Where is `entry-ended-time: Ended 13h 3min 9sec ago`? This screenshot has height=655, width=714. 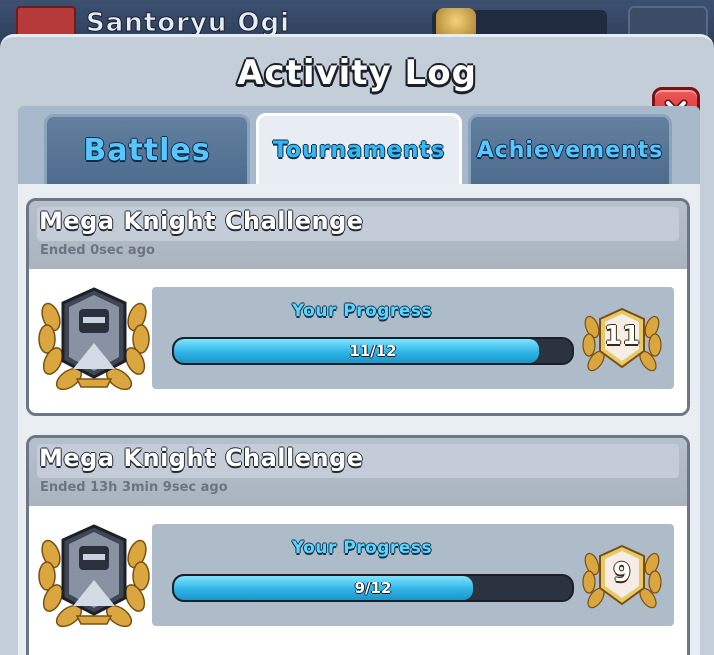
entry-ended-time: Ended 13h 3min 9sec ago is located at coordinates (134, 487).